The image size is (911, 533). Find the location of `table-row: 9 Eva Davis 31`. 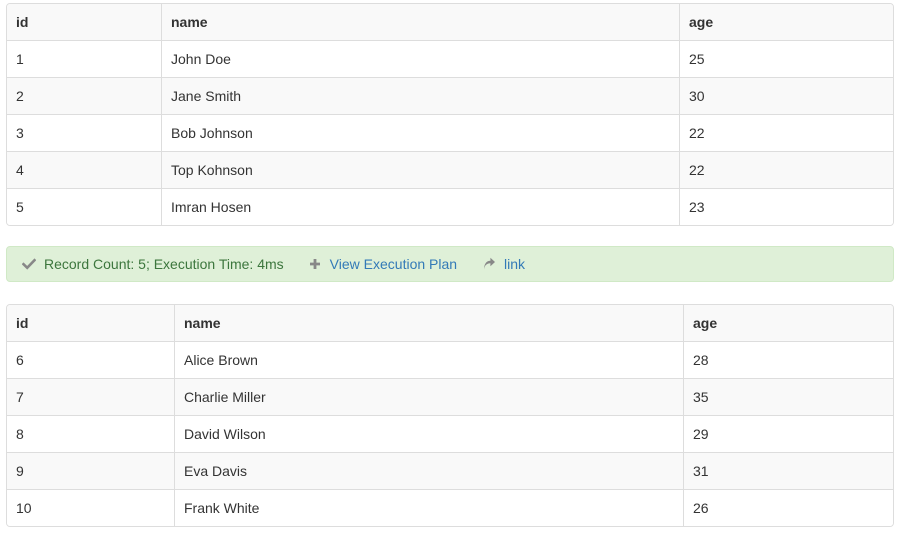

table-row: 9 Eva Davis 31 is located at coordinates (450, 470).